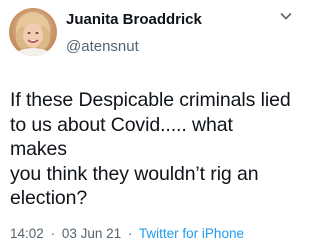 This screenshot has height=250, width=320. I want to click on tweet-metadata: 14:02 · 03 Jun 21 · Twitter for iPhone, so click(127, 233).